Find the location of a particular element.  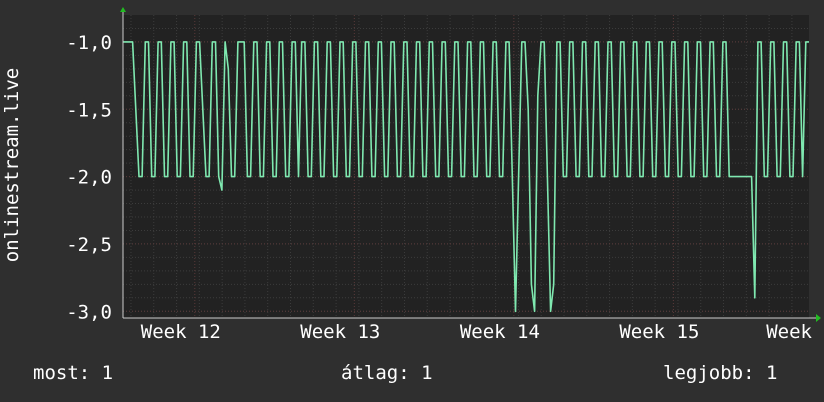

x-tick-label: Week 13 is located at coordinates (340, 332).